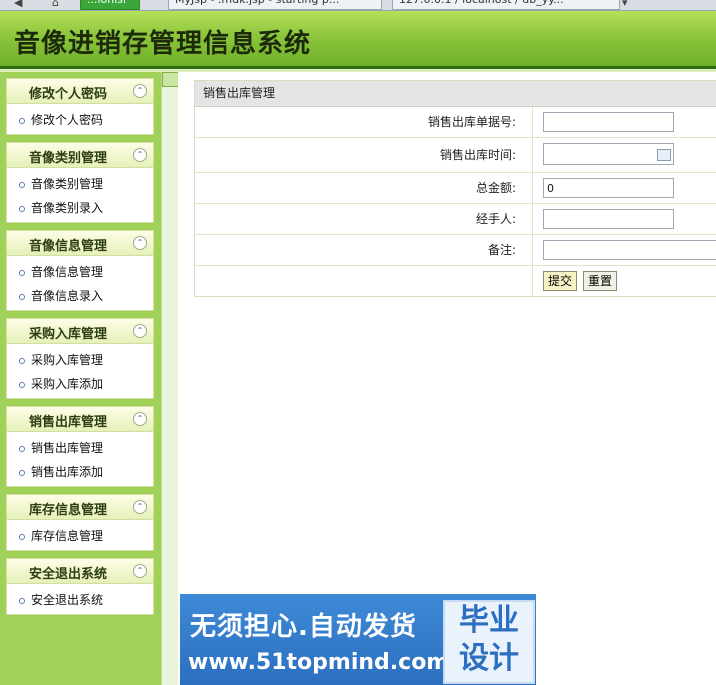 The width and height of the screenshot is (716, 685). I want to click on sidebar-item-media-manage: 音像信息管理, so click(80, 272).